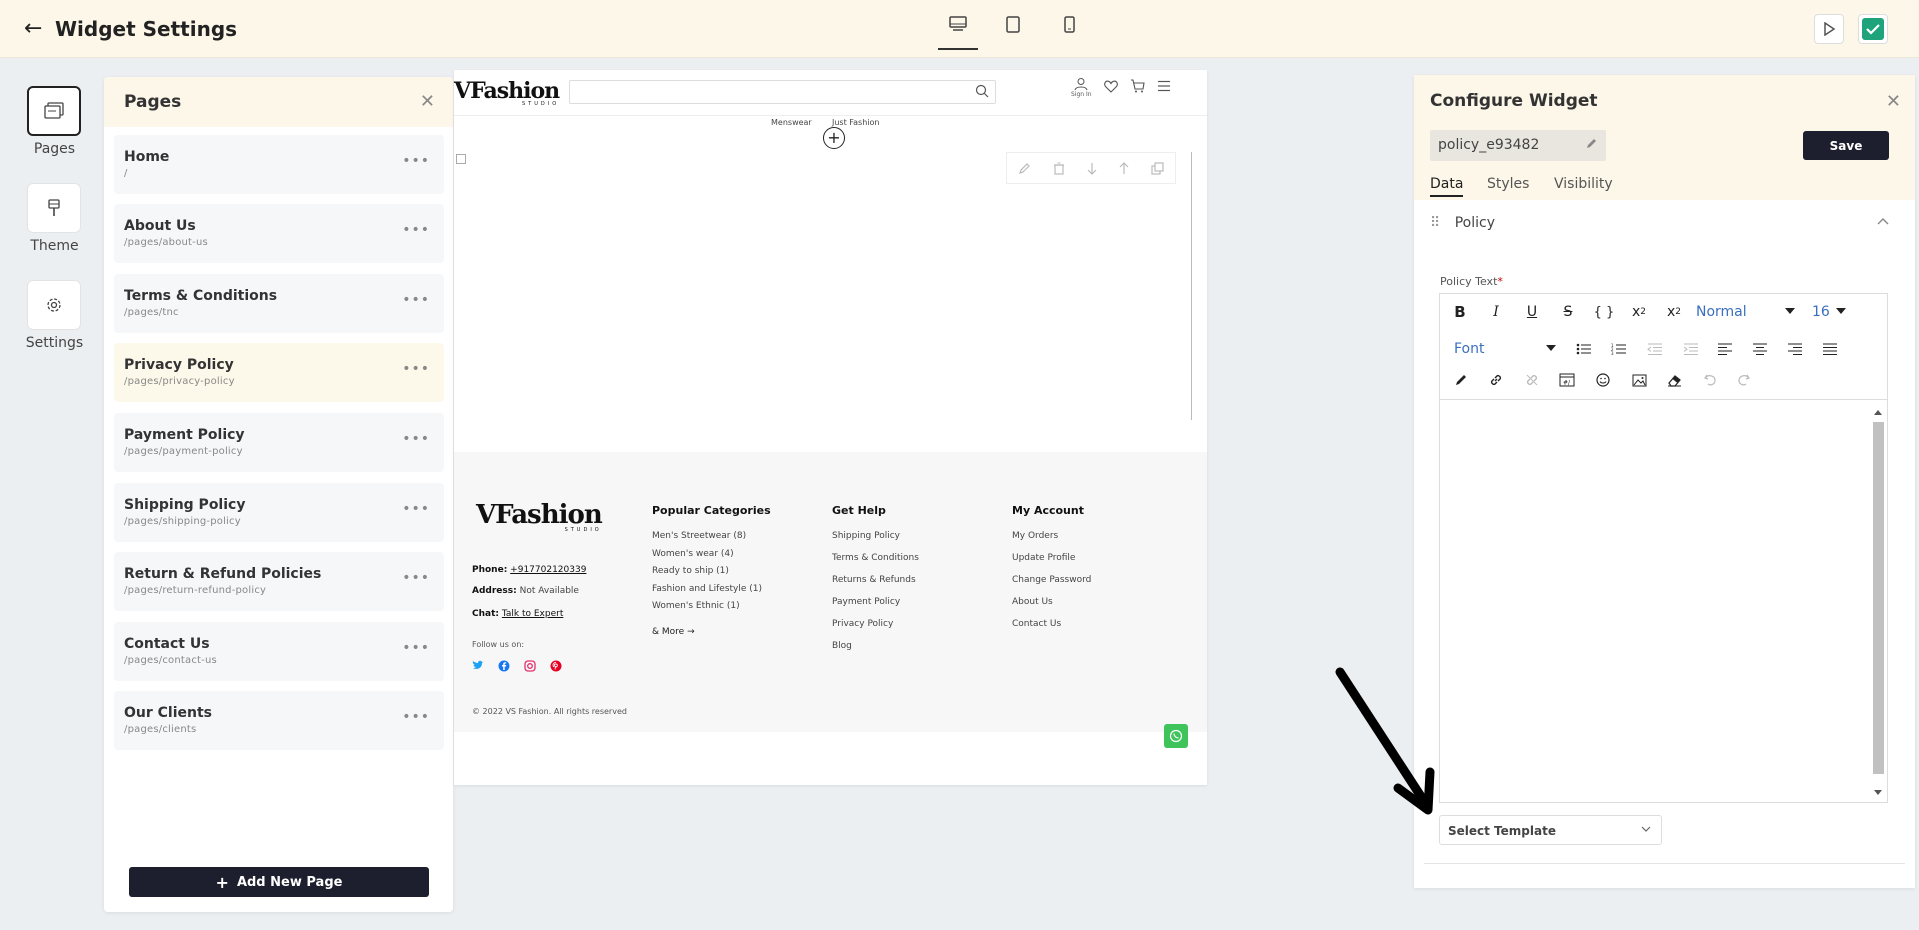 Image resolution: width=1919 pixels, height=930 pixels. I want to click on bold-icon: B, so click(1460, 312).